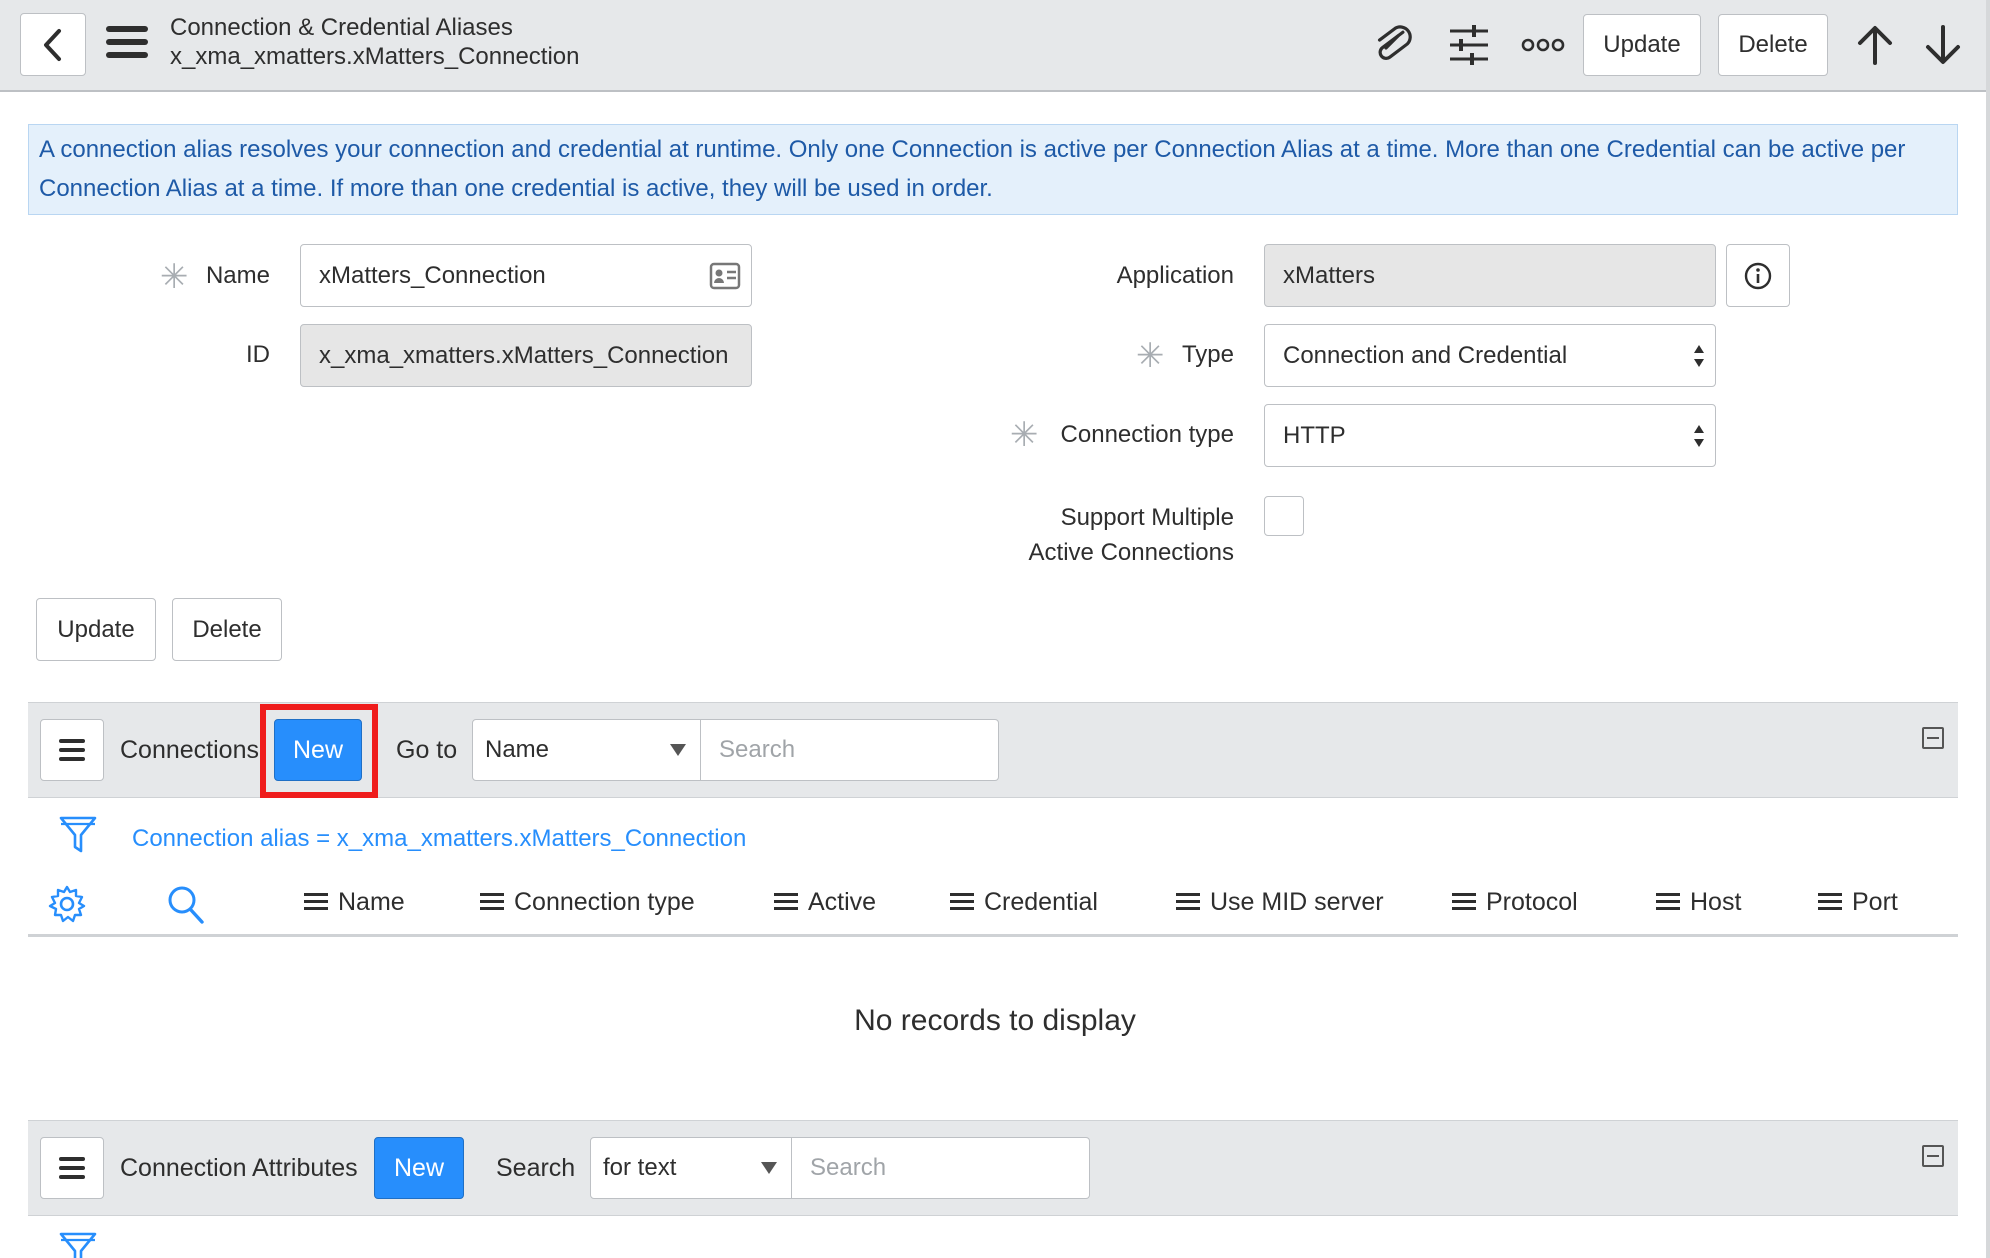  What do you see at coordinates (1314, 435) in the screenshot?
I see `connection-type-value: HTTP` at bounding box center [1314, 435].